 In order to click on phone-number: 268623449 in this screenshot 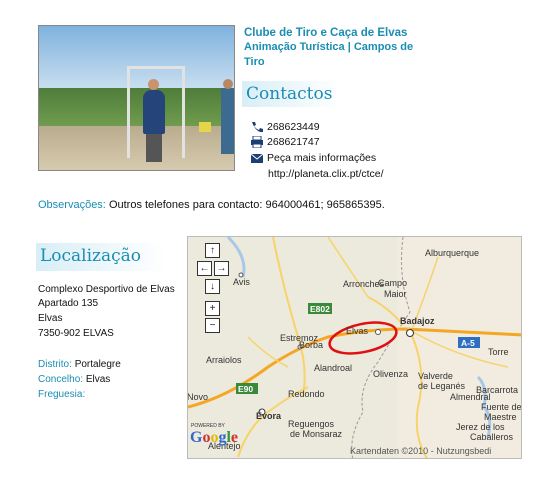, I will do `click(293, 127)`.